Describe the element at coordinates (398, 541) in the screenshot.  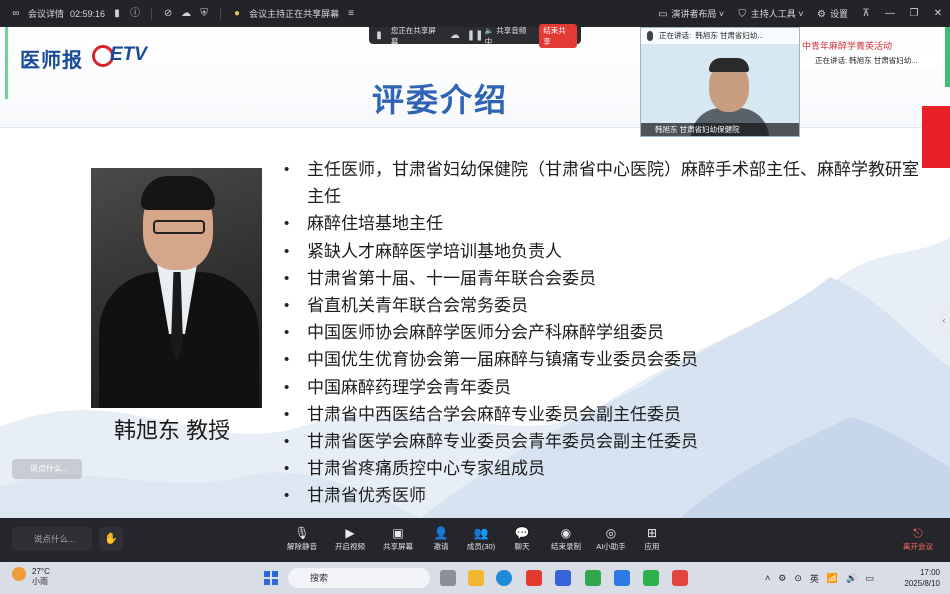
I see `share-screen-button: ▣ 共享屏幕` at that location.